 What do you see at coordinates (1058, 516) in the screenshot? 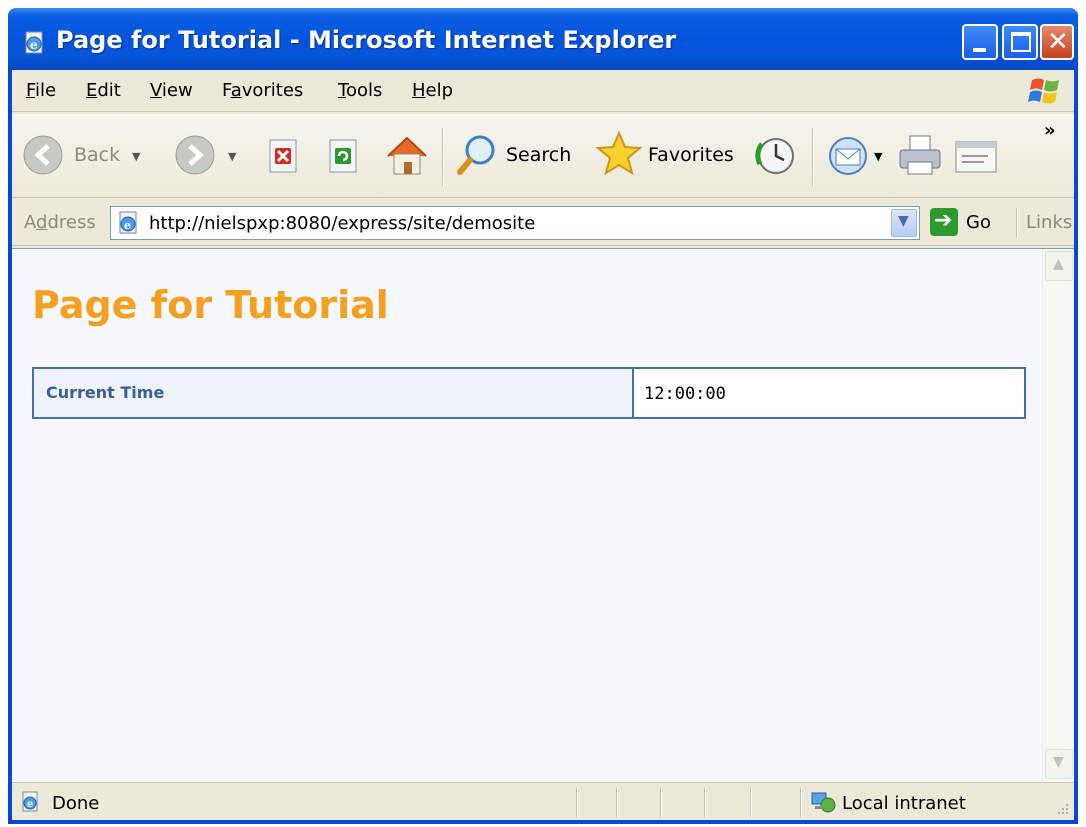
I see `vertical-scrollbar: ▲ ▼` at bounding box center [1058, 516].